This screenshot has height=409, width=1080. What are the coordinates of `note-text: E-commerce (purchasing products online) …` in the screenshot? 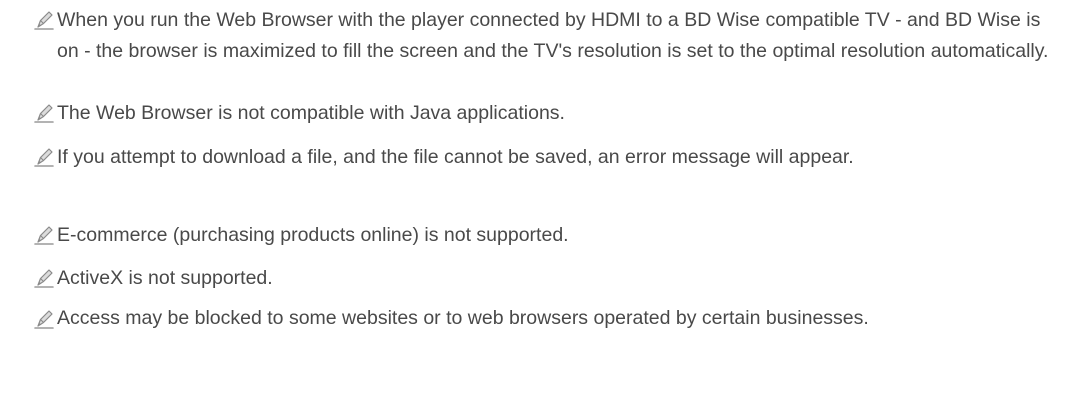 It's located at (313, 235).